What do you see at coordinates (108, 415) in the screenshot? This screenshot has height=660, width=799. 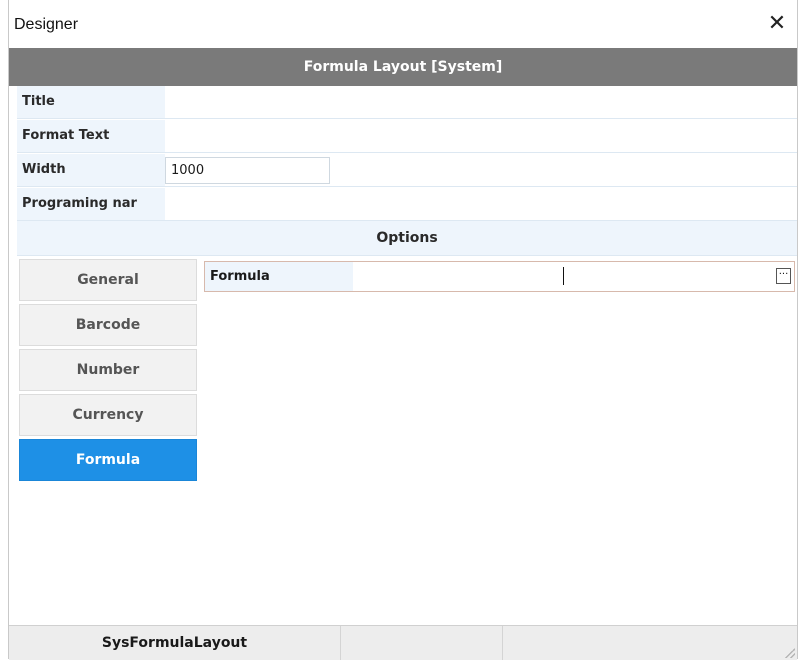 I see `tab-currency: Currency` at bounding box center [108, 415].